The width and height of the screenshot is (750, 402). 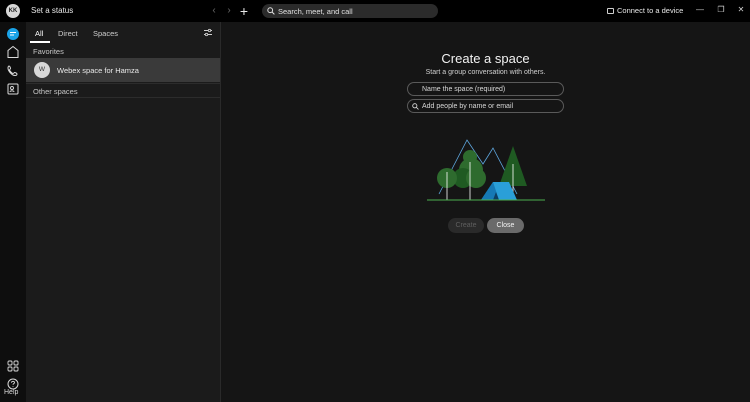 What do you see at coordinates (486, 170) in the screenshot?
I see `campsite-illustration` at bounding box center [486, 170].